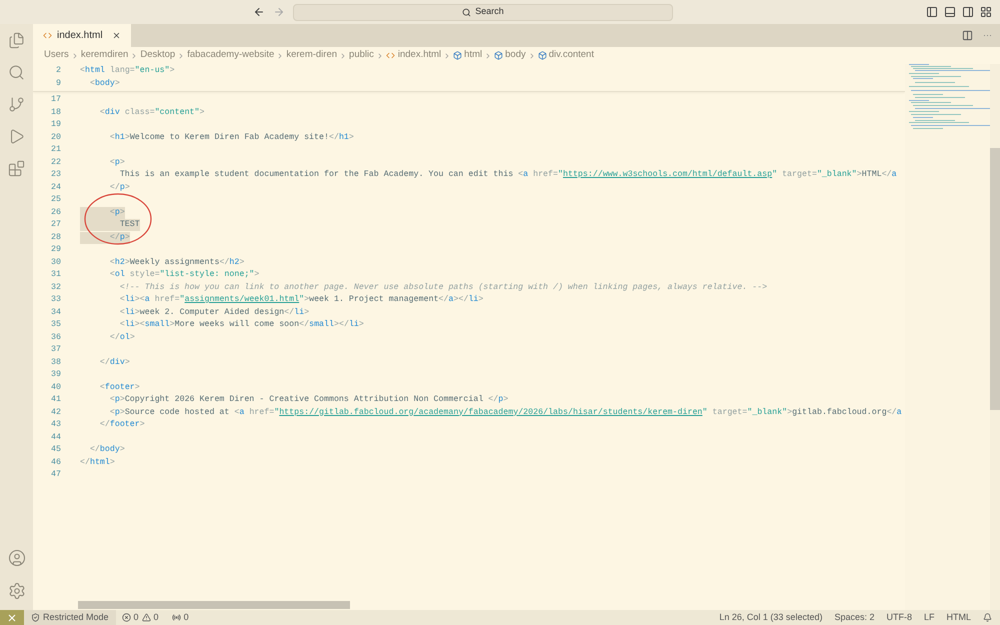 This screenshot has width=1000, height=625. What do you see at coordinates (136, 617) in the screenshot?
I see `error-count: 0` at bounding box center [136, 617].